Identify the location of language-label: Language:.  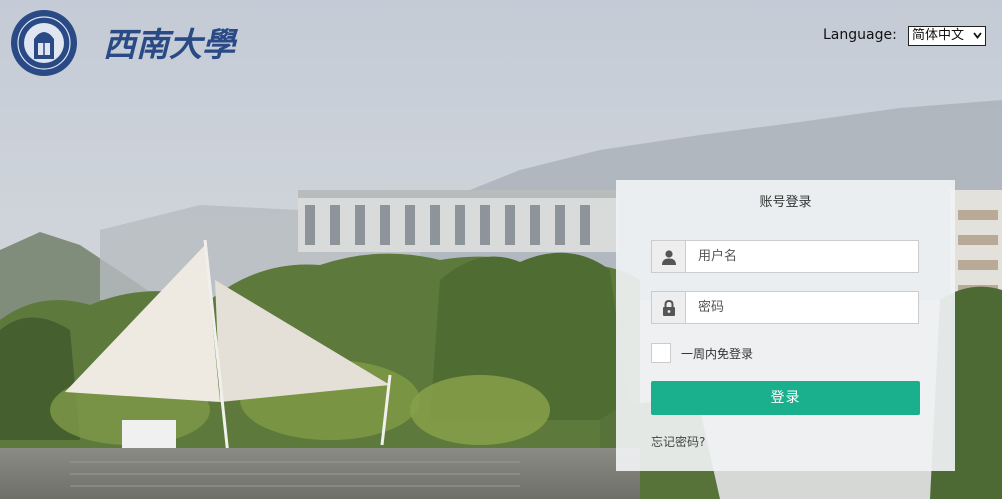
(860, 35).